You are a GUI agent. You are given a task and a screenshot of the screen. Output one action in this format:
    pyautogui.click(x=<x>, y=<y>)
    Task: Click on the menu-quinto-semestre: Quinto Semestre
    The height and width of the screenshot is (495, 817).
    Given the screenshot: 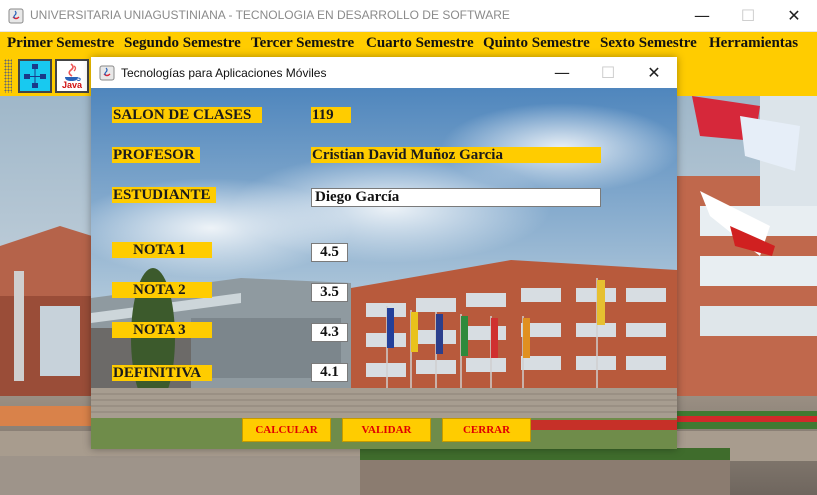 What is the action you would take?
    pyautogui.click(x=536, y=43)
    